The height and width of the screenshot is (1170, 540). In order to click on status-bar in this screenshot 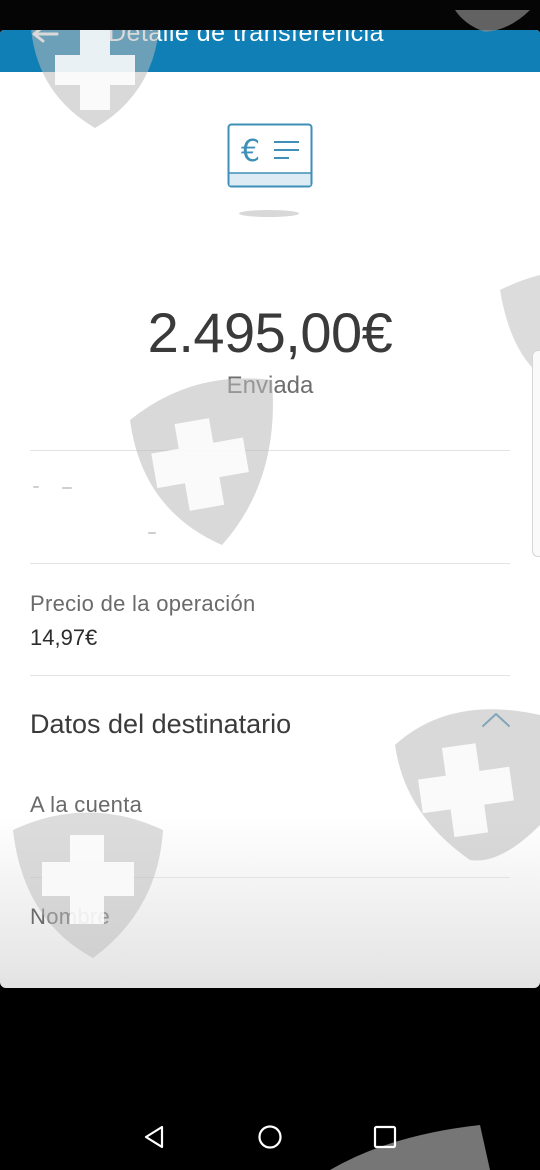, I will do `click(270, 15)`.